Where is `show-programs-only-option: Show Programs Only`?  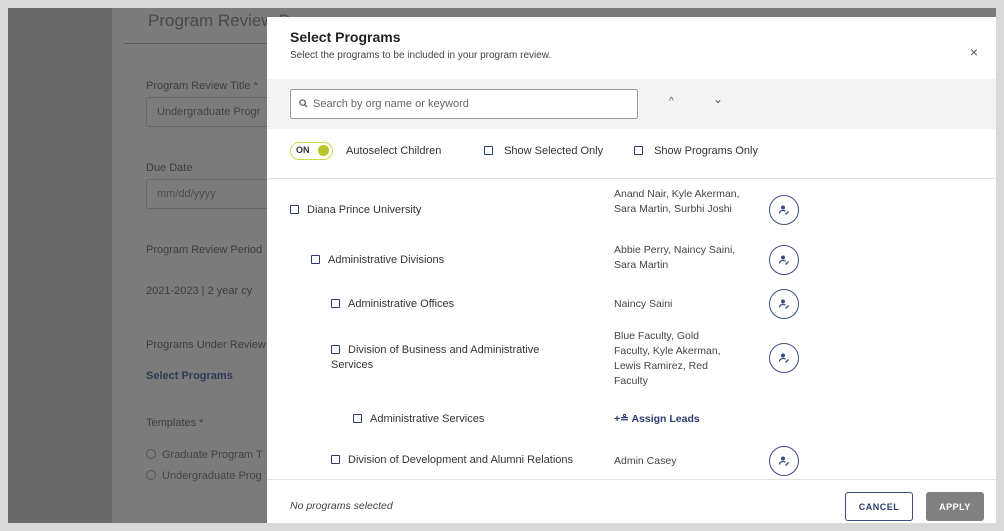
show-programs-only-option: Show Programs Only is located at coordinates (696, 151).